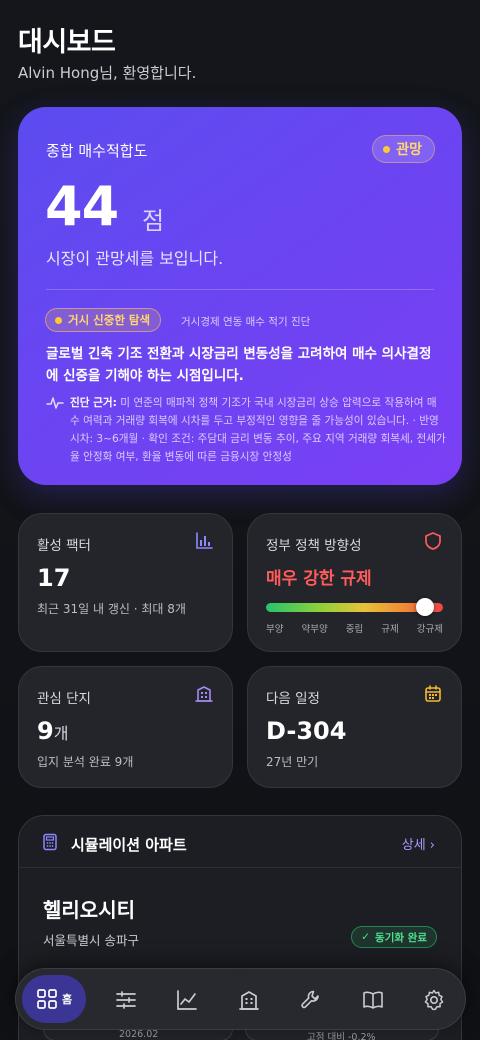  Describe the element at coordinates (433, 541) in the screenshot. I see `shield-icon` at that location.